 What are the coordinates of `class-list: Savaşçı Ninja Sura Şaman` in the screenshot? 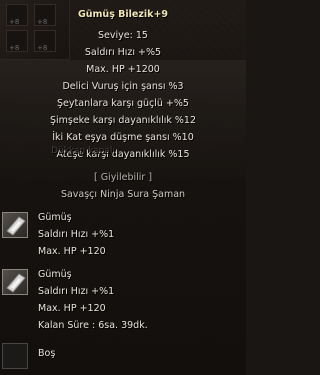 It's located at (123, 194).